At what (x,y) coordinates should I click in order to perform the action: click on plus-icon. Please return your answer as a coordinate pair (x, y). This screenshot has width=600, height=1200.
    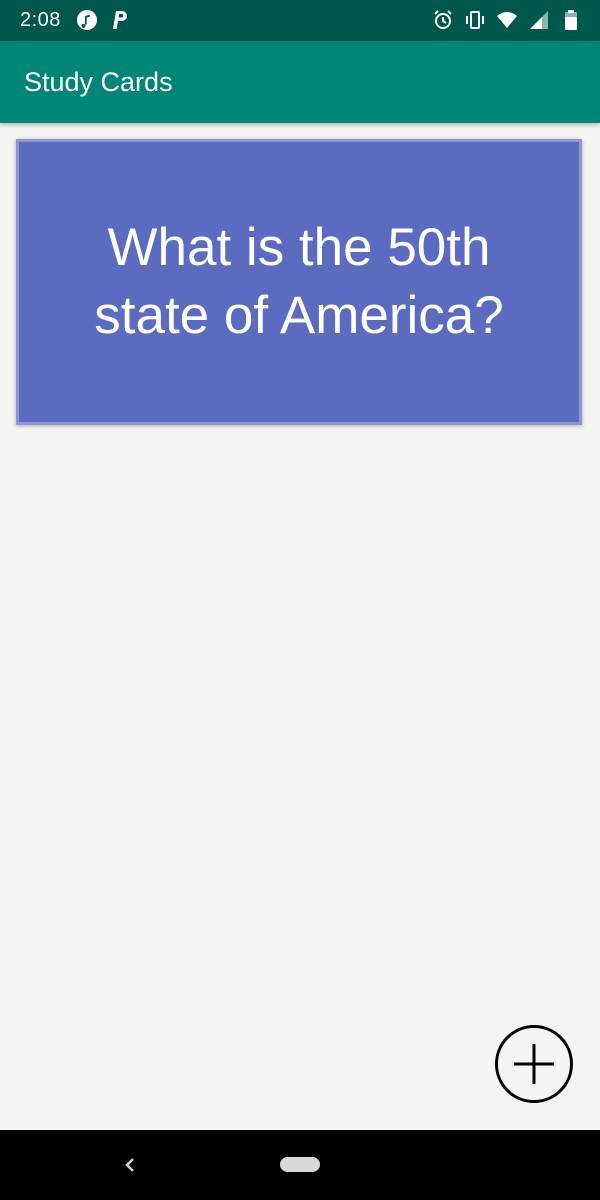
    Looking at the image, I should click on (534, 1064).